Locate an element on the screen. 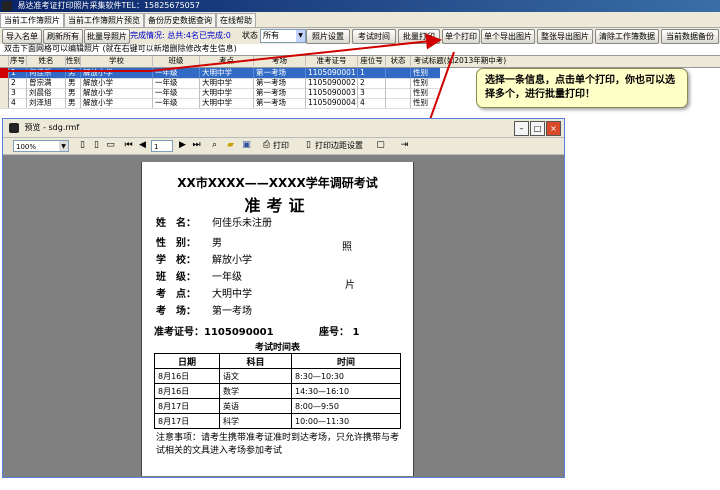  cell-status is located at coordinates (398, 93).